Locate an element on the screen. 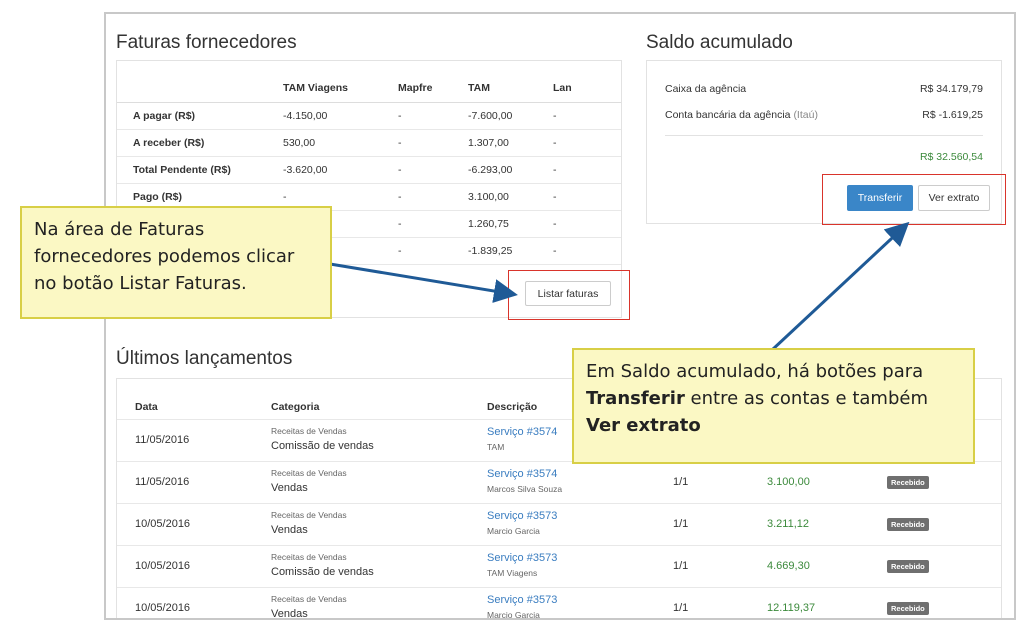 This screenshot has height=632, width=1024. faturas-row: Total Pendente (R$) -3.620,00- -6.293,00- is located at coordinates (369, 170).